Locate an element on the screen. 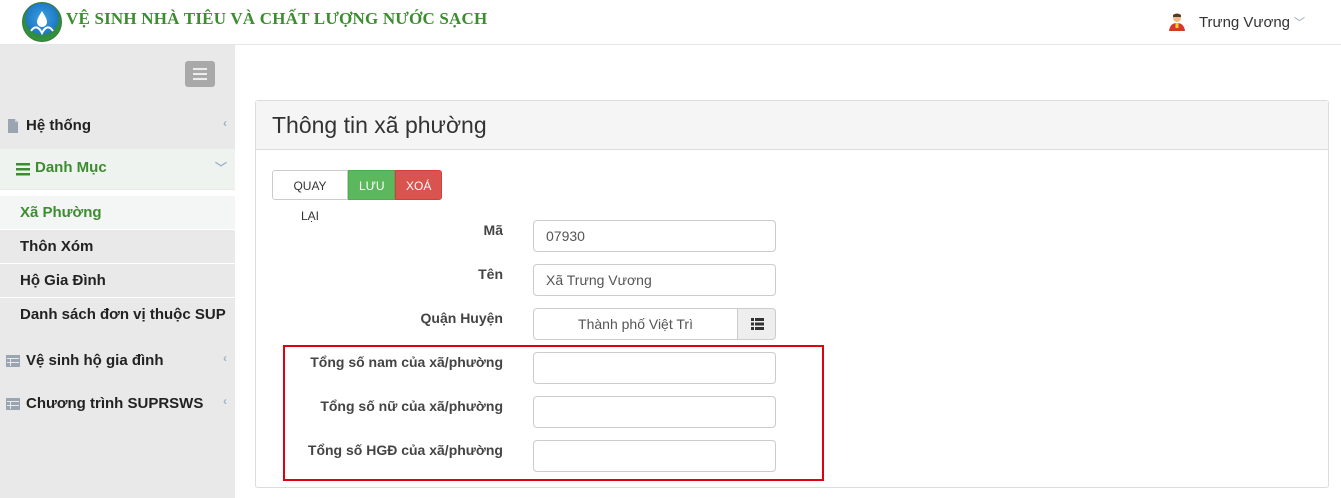  ma-label: Mã is located at coordinates (493, 230).